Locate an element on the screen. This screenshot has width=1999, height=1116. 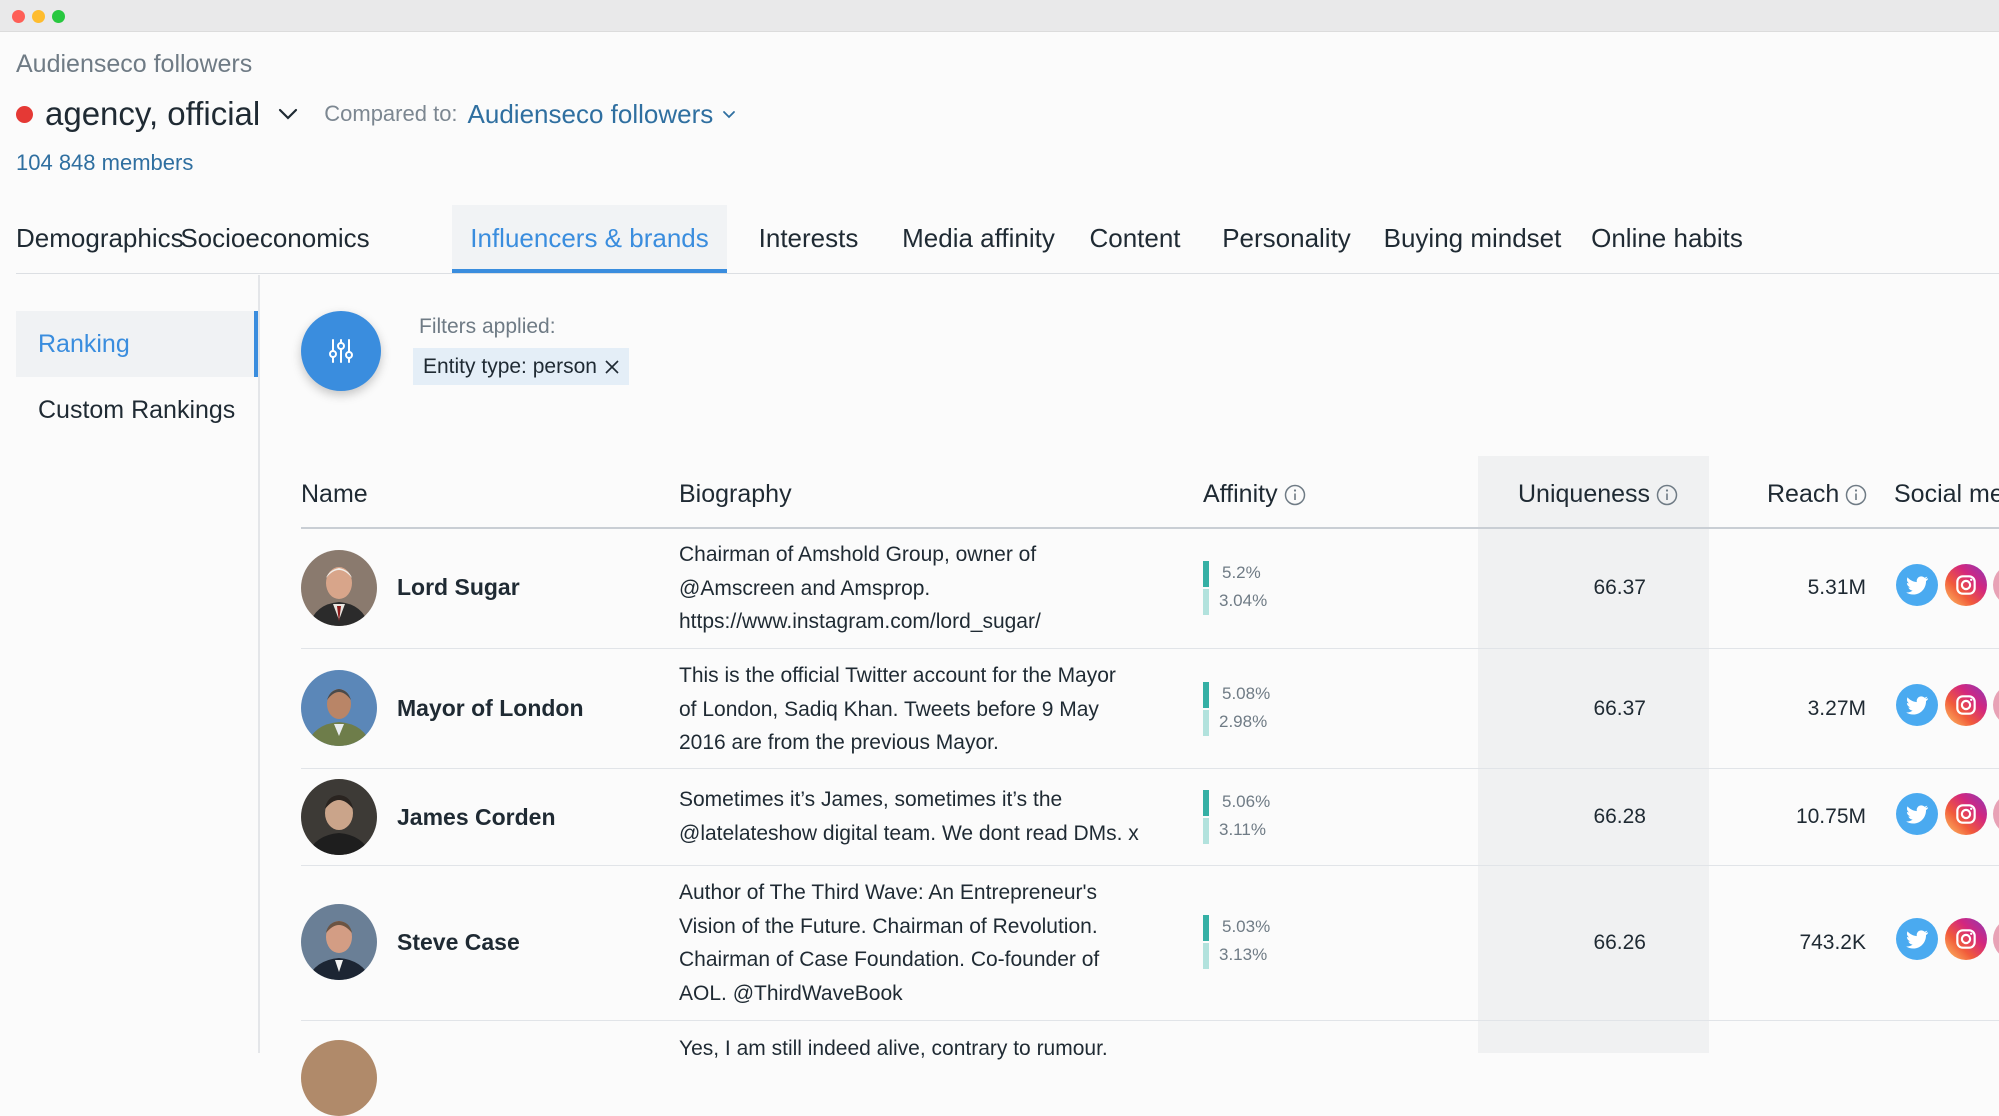
reach-value: 5.31M is located at coordinates (1836, 587).